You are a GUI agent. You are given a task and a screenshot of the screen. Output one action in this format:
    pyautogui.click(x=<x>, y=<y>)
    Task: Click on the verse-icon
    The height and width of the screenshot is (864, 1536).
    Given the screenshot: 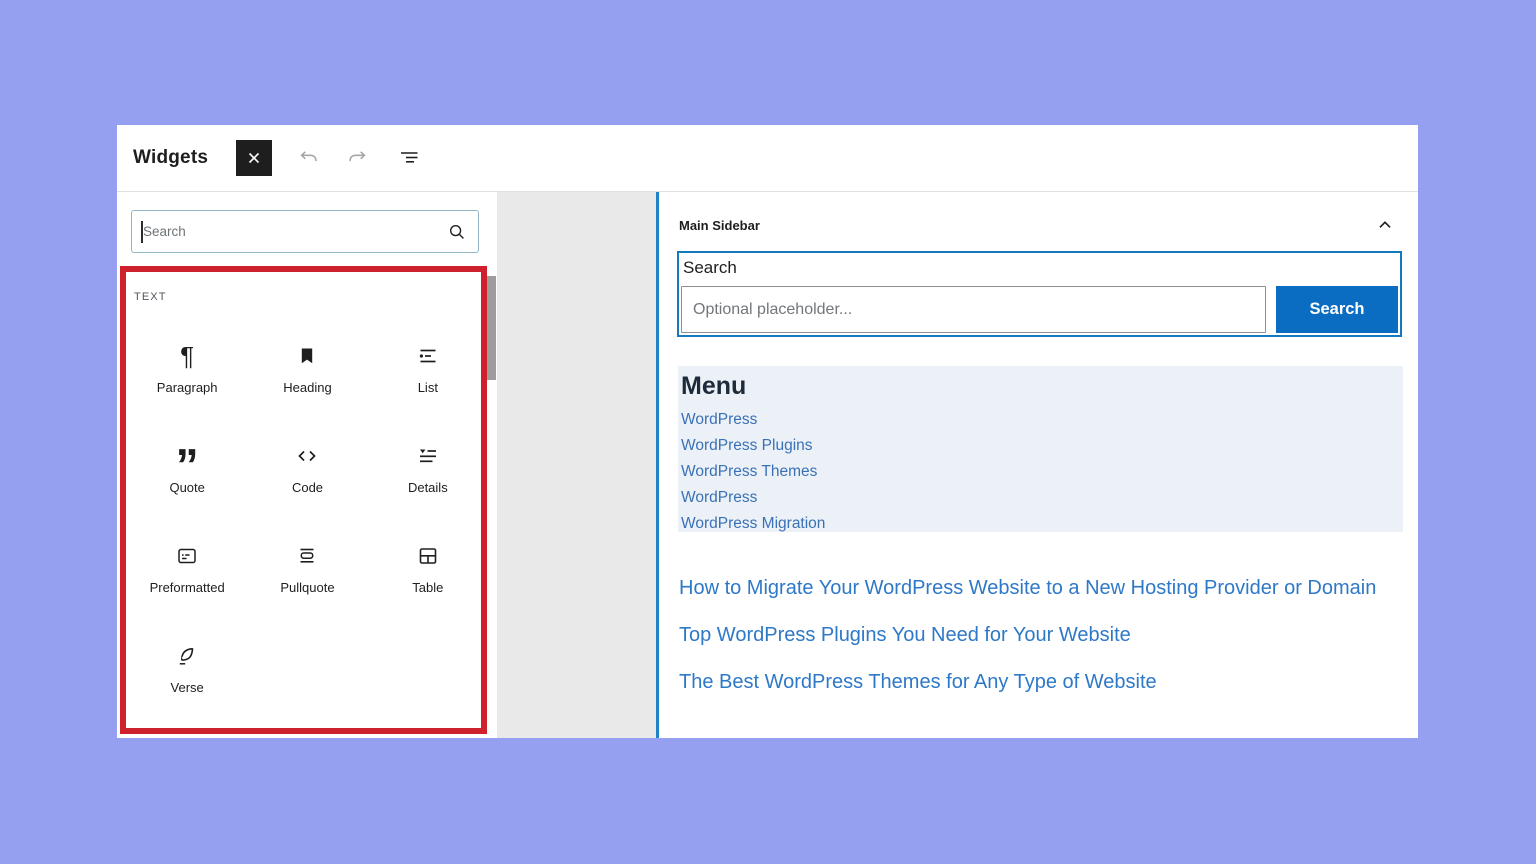 What is the action you would take?
    pyautogui.click(x=187, y=656)
    